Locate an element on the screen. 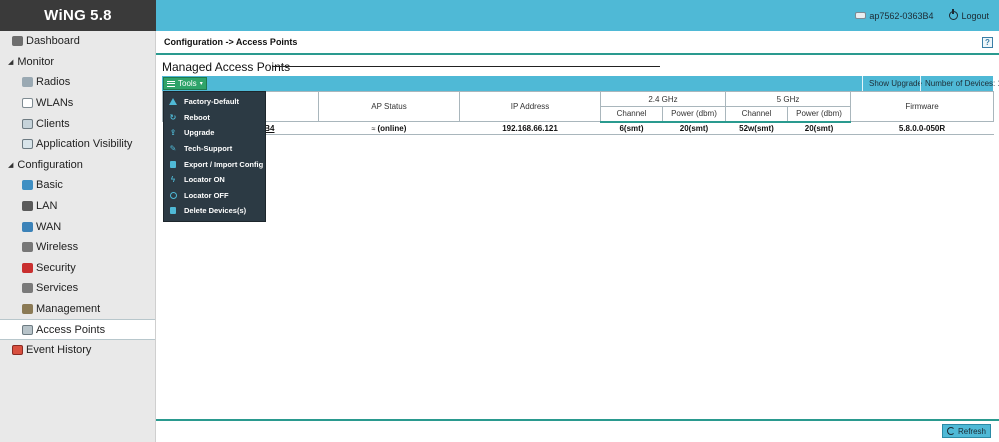 This screenshot has height=442, width=999. sidebar-item-clients: Clients is located at coordinates (77, 123).